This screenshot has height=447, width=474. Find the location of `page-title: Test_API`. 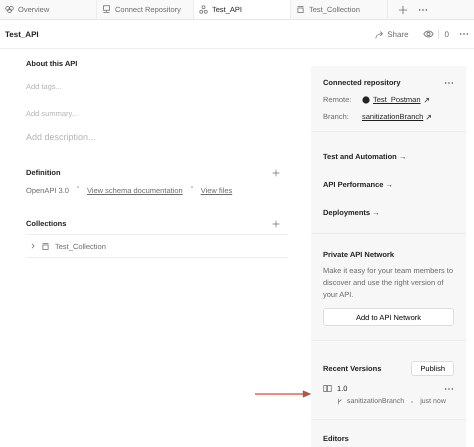

page-title: Test_API is located at coordinates (22, 34).